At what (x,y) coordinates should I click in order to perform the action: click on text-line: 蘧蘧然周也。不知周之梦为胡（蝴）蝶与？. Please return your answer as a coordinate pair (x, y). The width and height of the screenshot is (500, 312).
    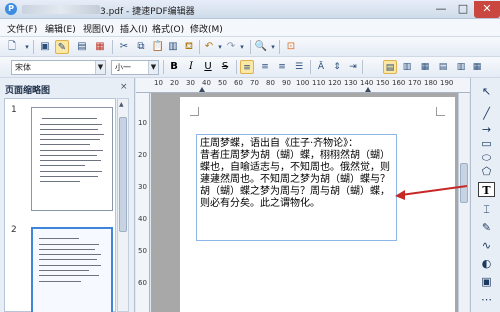
    Looking at the image, I should click on (295, 180).